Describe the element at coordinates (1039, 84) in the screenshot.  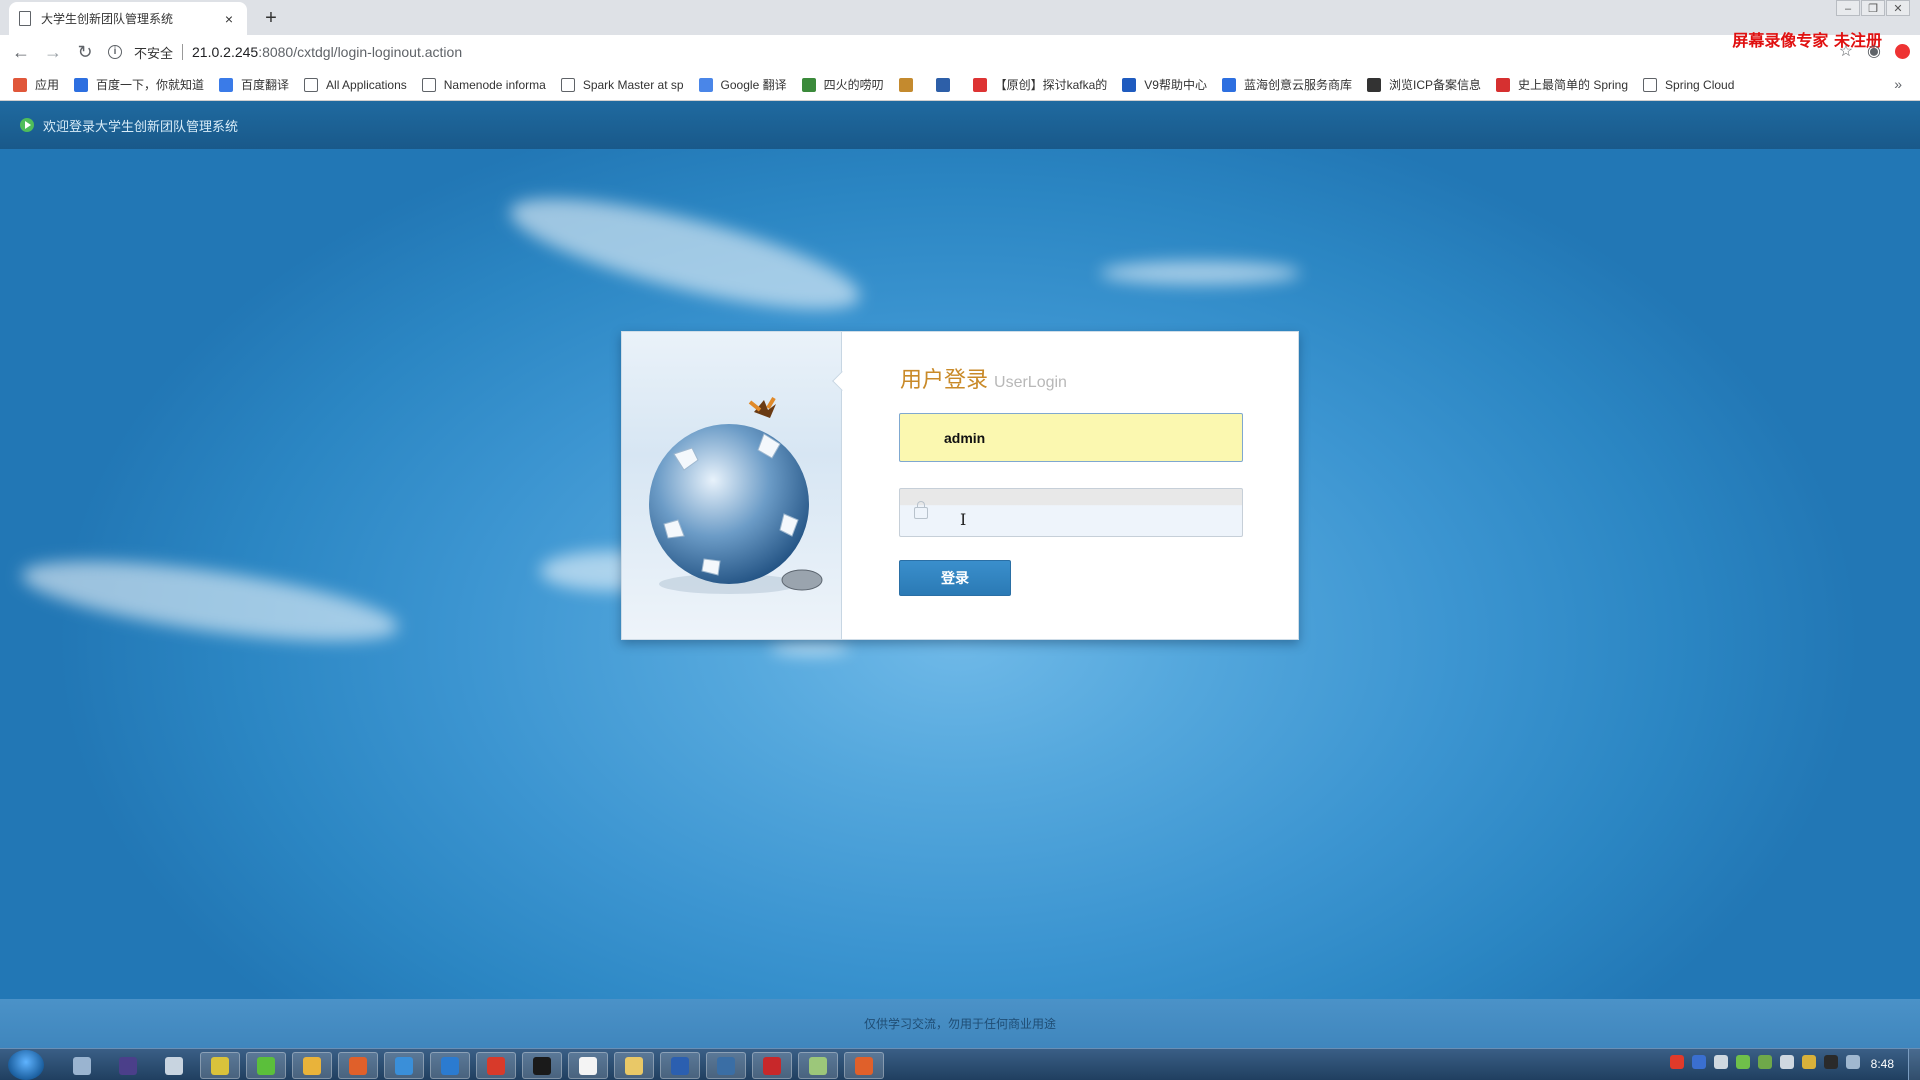
I see `bookmark-item: 【原创】探讨kafka的` at that location.